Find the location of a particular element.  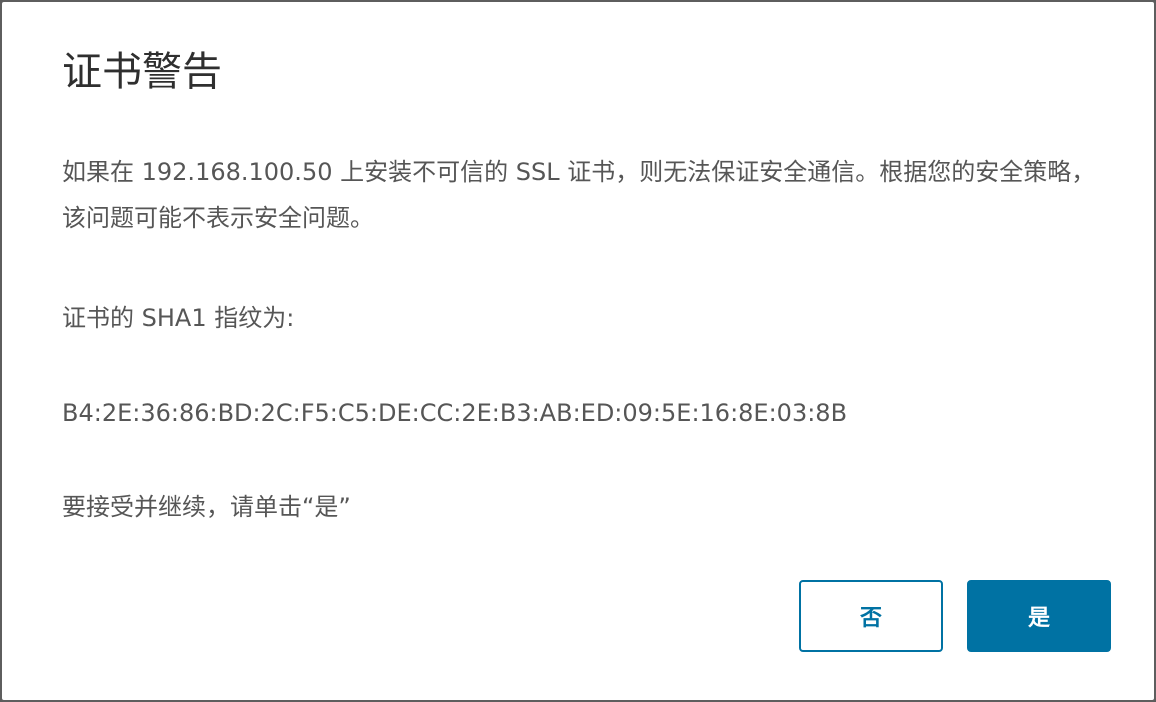

dialog-title: 证书警告 is located at coordinates (142, 72).